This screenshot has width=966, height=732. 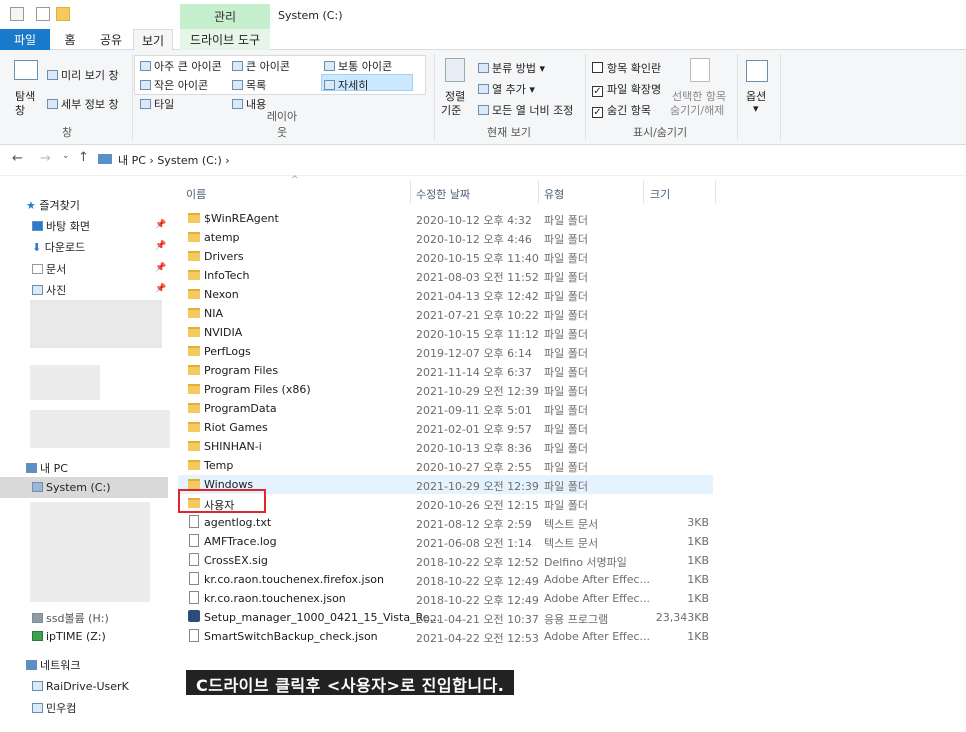 I want to click on nav-this-pc: 내 PC, so click(x=47, y=468).